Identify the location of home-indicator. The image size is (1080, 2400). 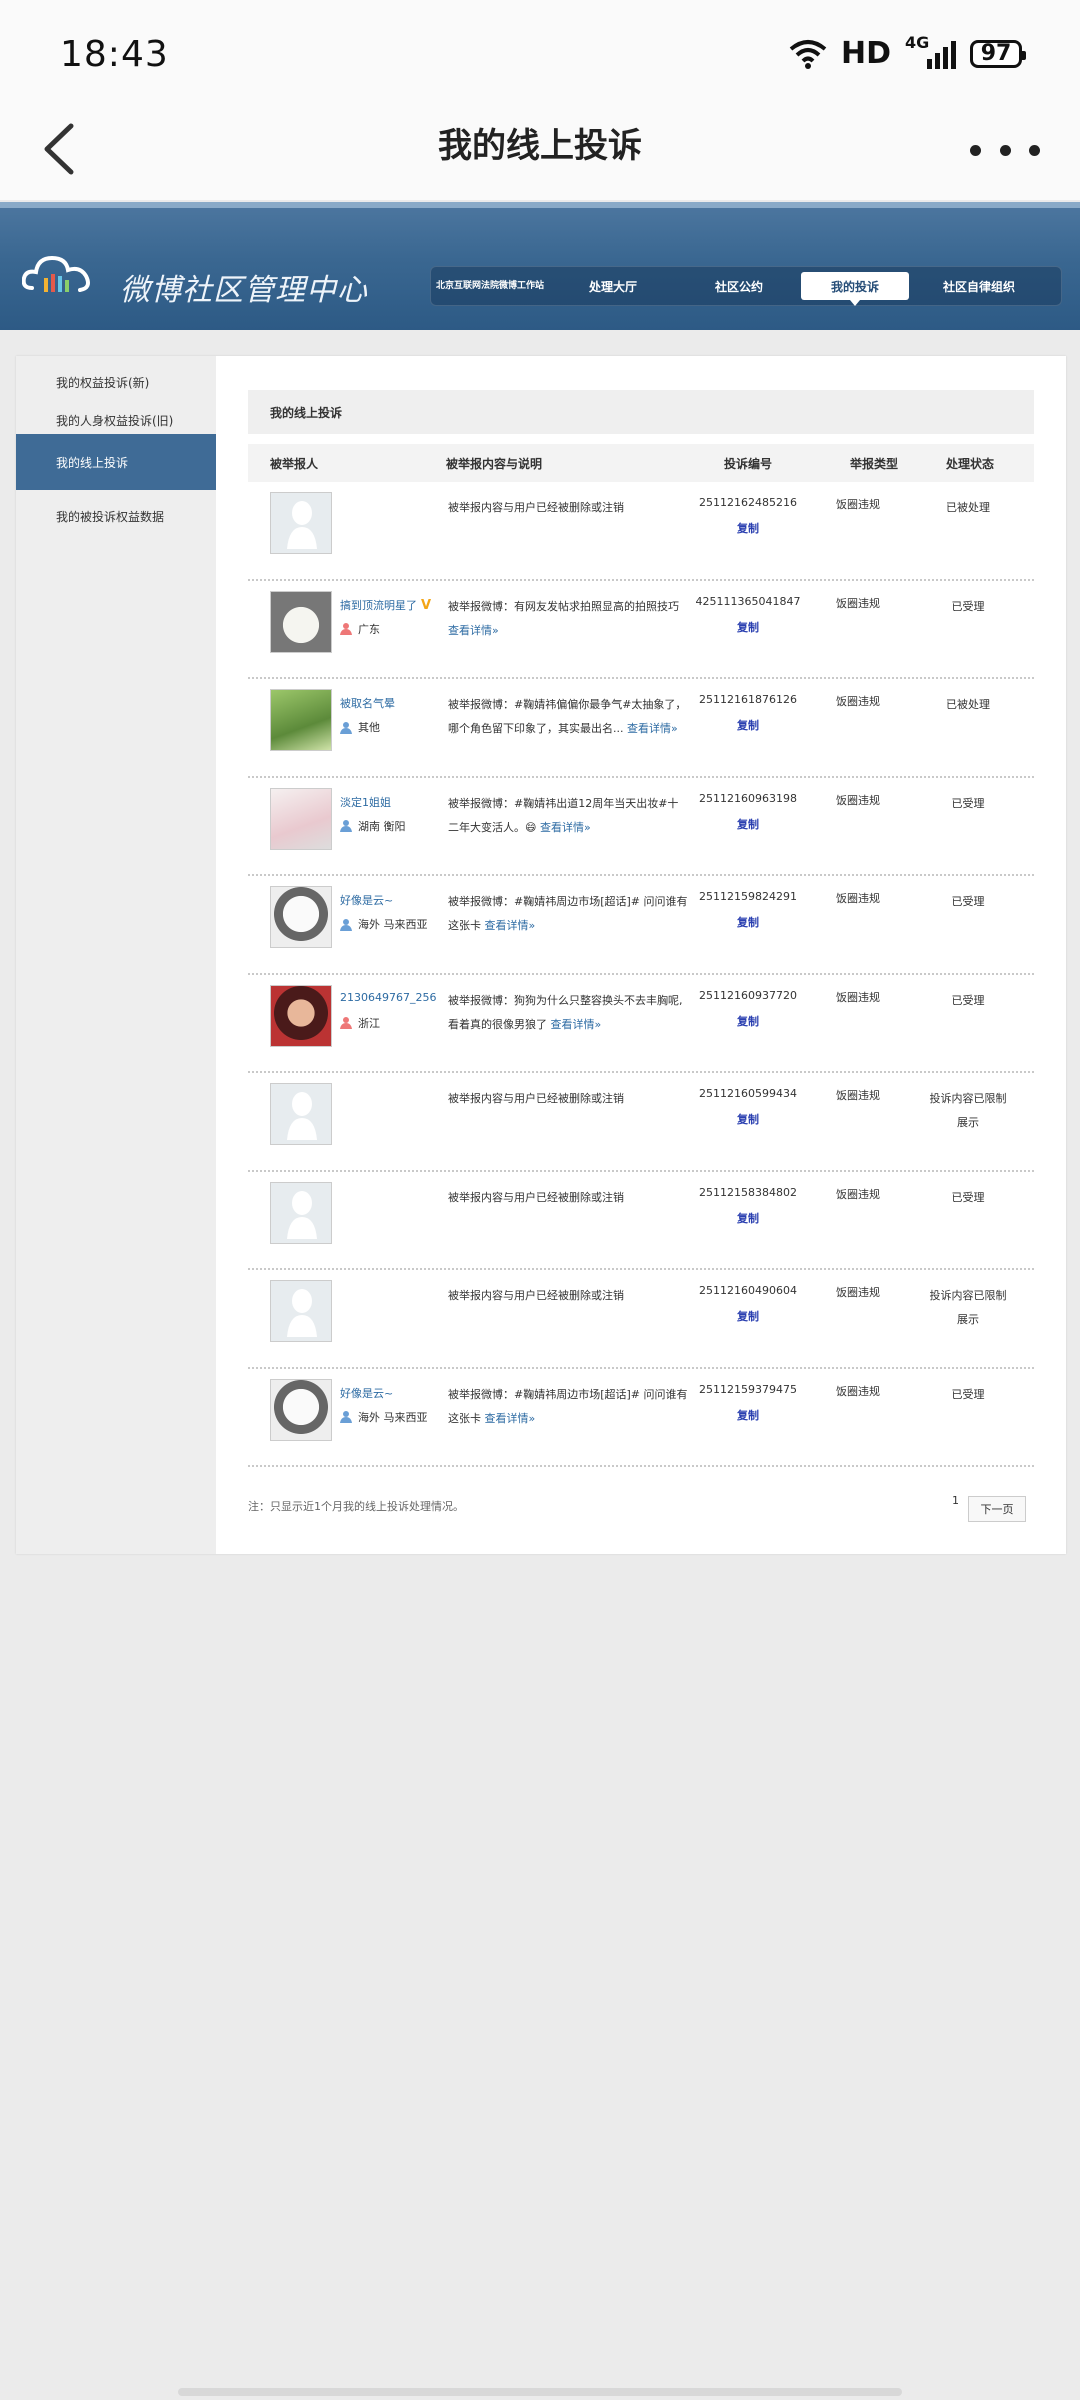
(540, 2392).